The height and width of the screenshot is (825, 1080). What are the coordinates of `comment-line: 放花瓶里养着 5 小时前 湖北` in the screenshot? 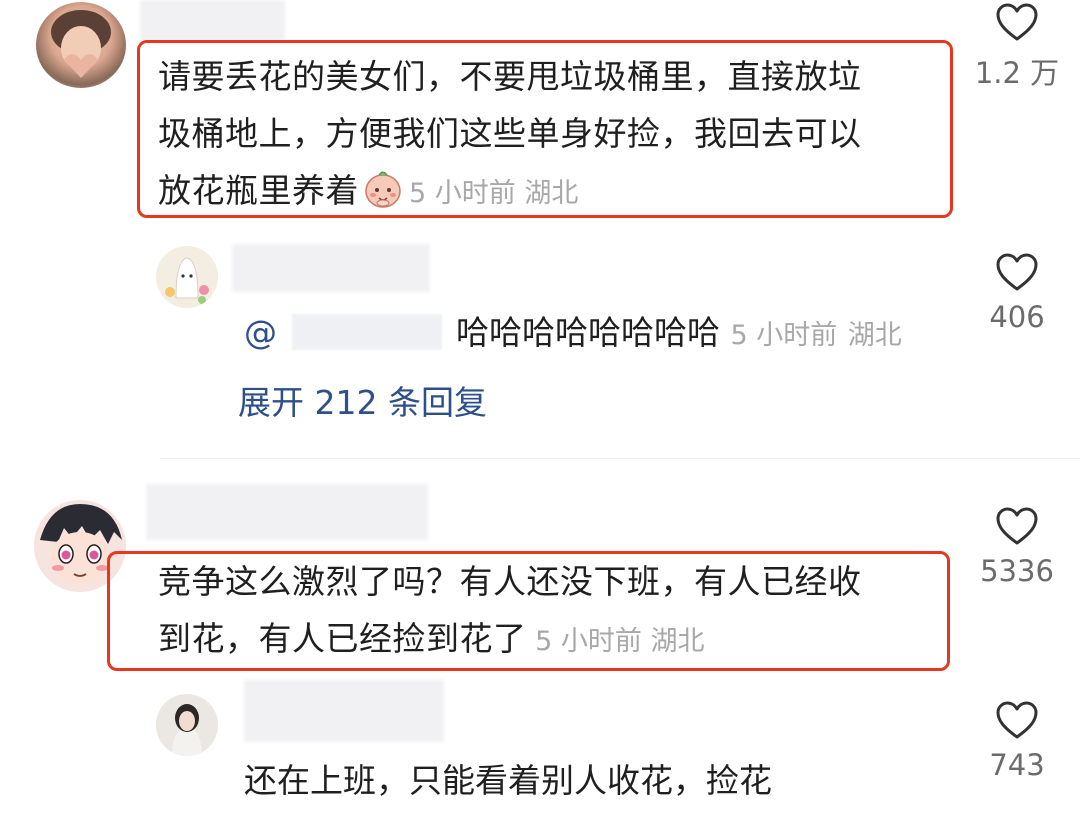 It's located at (548, 194).